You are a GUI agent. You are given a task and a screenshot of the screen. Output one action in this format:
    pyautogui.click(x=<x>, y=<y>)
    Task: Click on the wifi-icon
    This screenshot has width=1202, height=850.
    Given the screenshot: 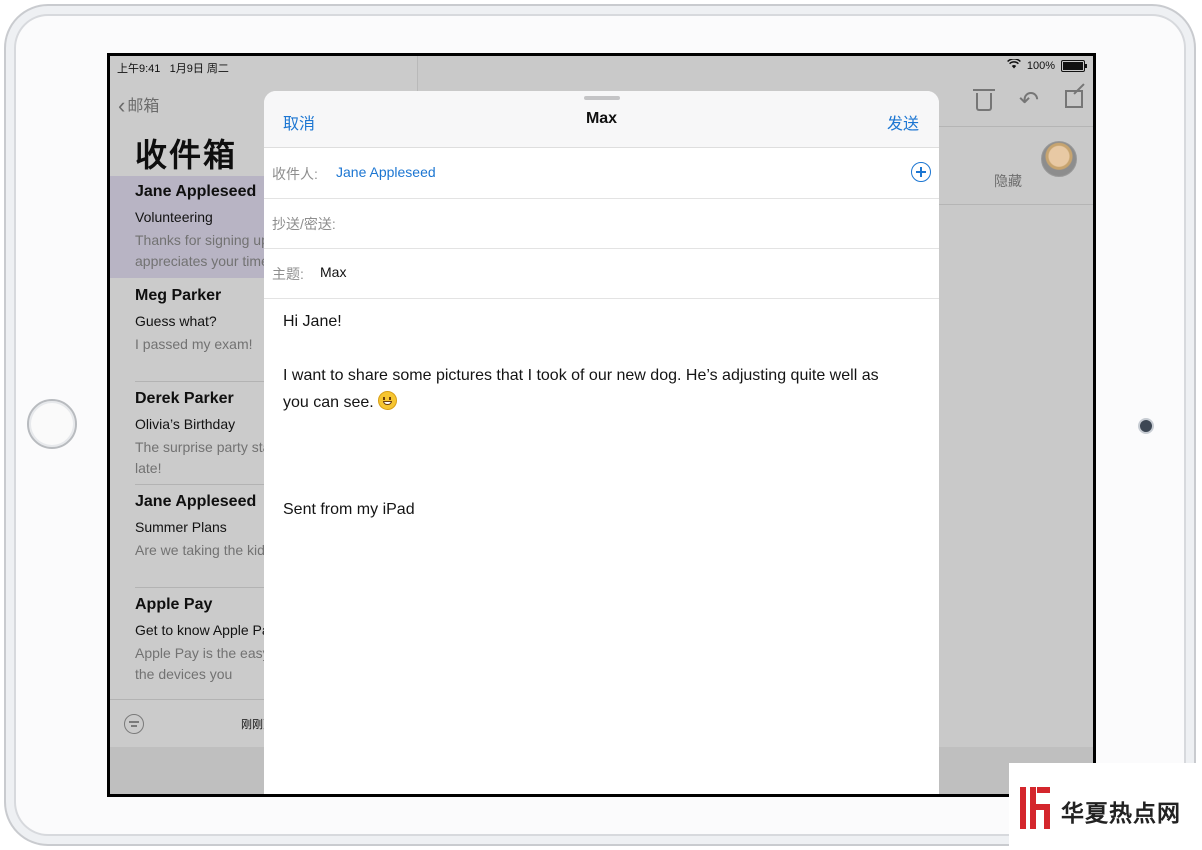 What is the action you would take?
    pyautogui.click(x=1013, y=65)
    